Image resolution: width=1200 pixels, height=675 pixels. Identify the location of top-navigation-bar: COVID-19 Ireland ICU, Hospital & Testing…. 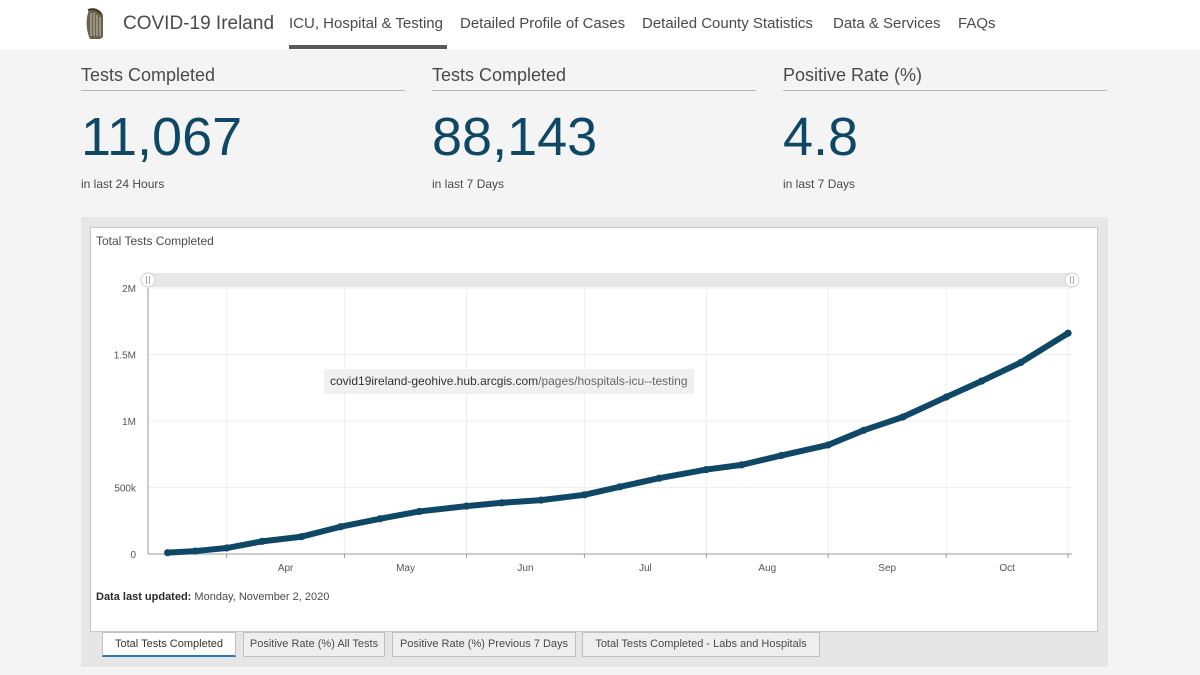
(600, 25).